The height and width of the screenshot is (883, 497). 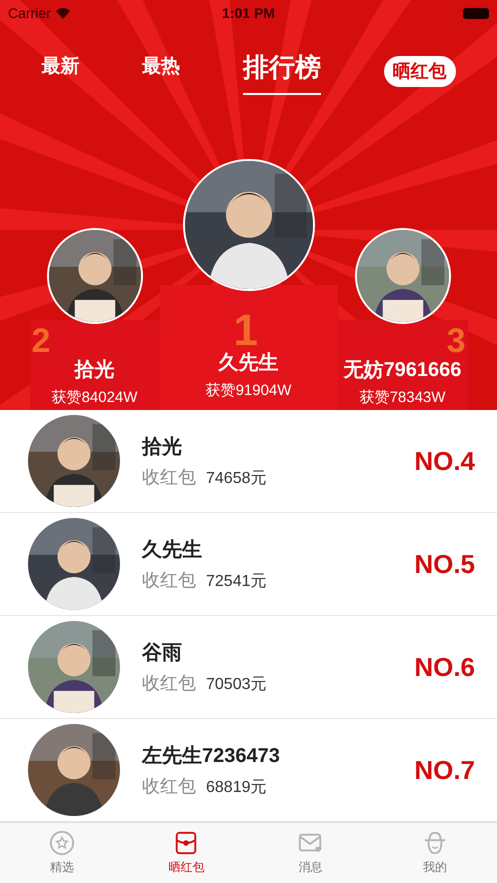 What do you see at coordinates (444, 564) in the screenshot?
I see `rank-label: NO.5` at bounding box center [444, 564].